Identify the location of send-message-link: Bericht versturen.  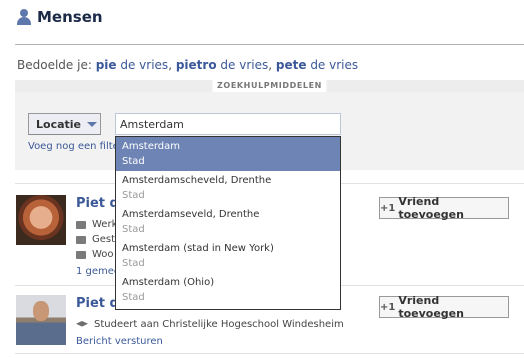
(119, 341).